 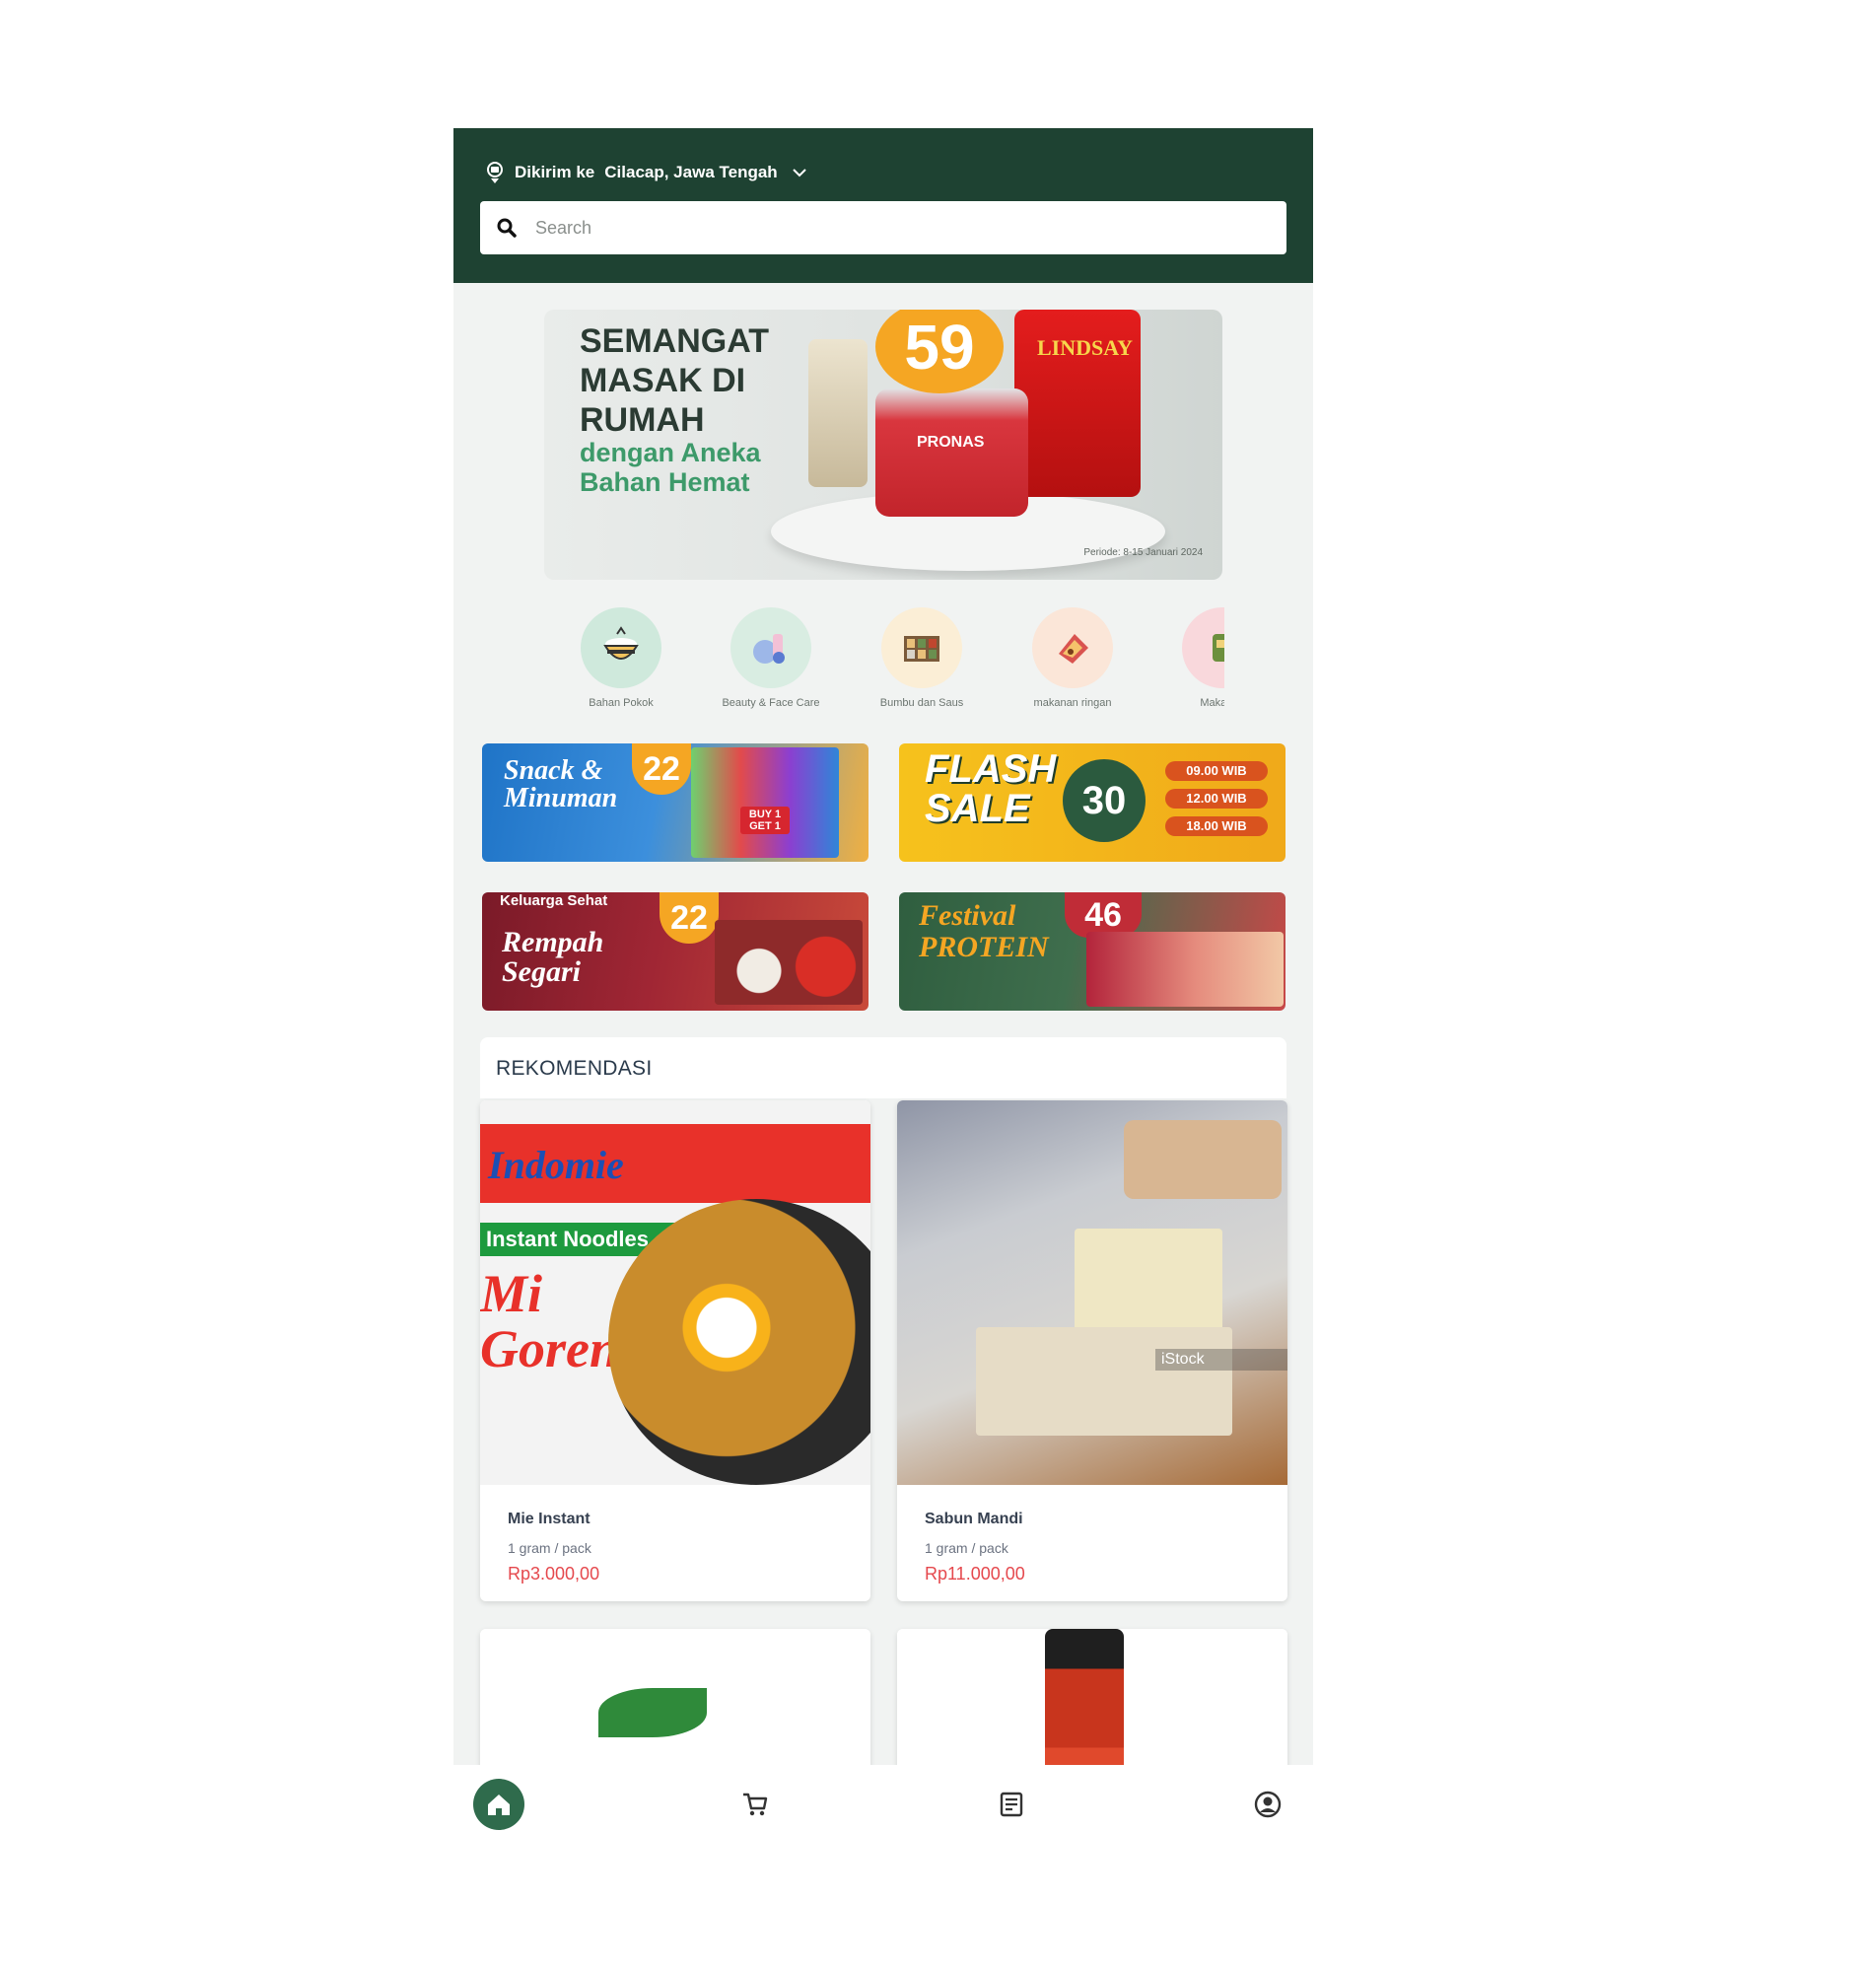 I want to click on home-icon, so click(x=499, y=1805).